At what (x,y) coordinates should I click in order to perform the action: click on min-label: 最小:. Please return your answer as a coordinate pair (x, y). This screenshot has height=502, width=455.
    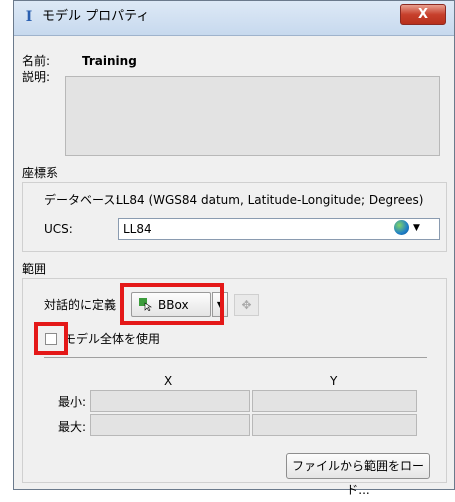
    Looking at the image, I should click on (72, 402).